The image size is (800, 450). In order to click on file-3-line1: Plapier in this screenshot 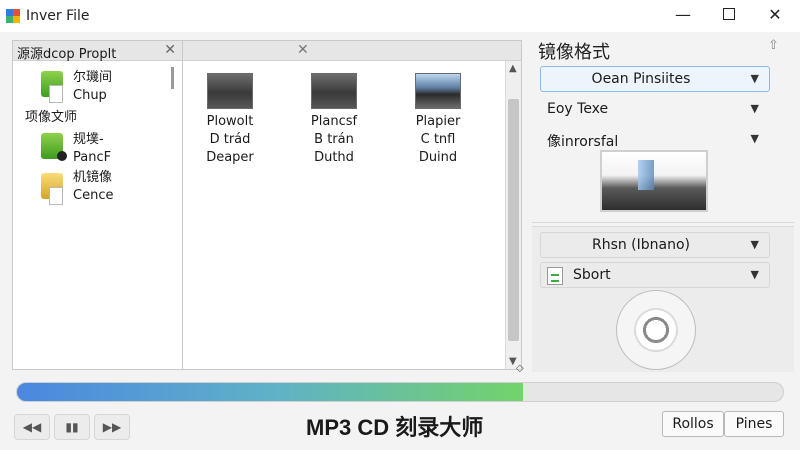, I will do `click(438, 121)`.